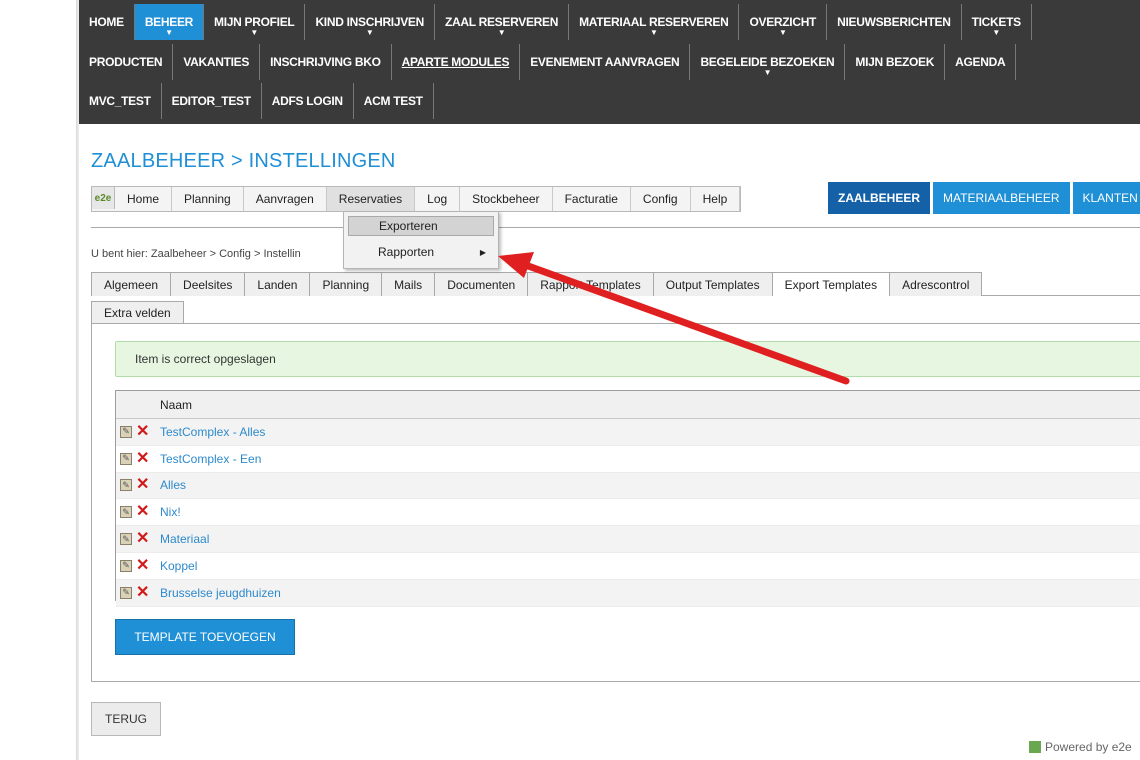 The image size is (1140, 760). I want to click on nav-item-overzicht: OVERZICHT ▼, so click(783, 22).